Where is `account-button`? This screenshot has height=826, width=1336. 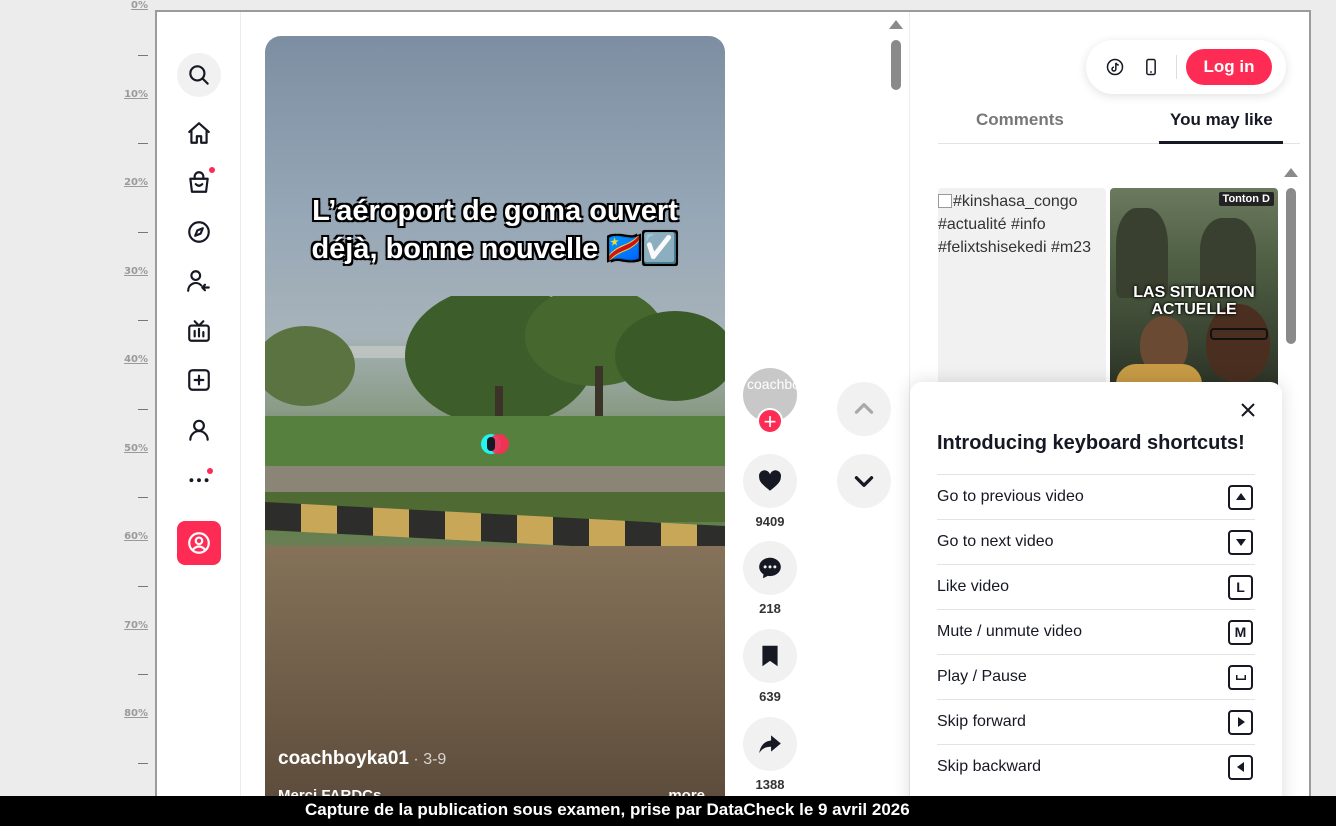
account-button is located at coordinates (199, 543).